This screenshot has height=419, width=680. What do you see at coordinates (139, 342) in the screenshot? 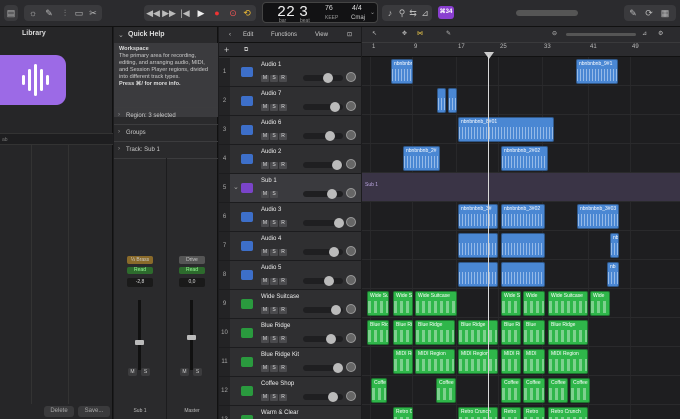
I see `fader-knob-sub1` at bounding box center [139, 342].